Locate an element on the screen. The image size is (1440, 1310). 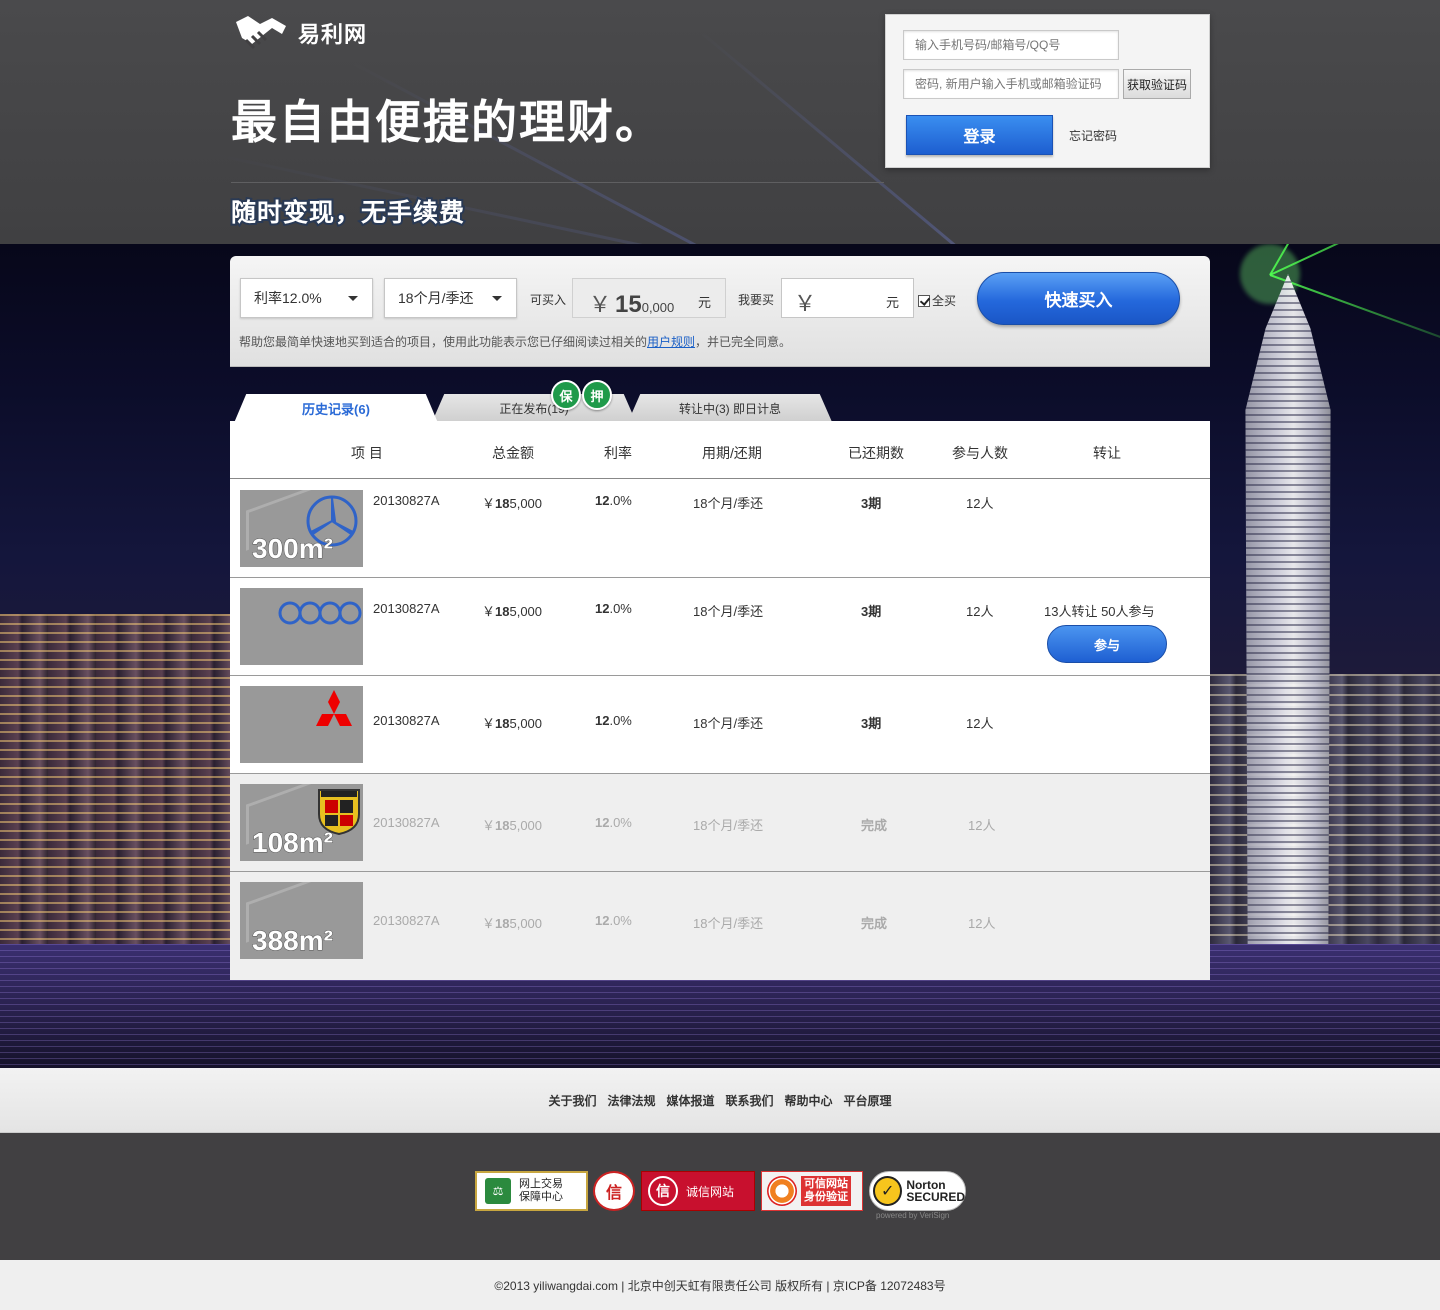
login-button: 登录 is located at coordinates (979, 135).